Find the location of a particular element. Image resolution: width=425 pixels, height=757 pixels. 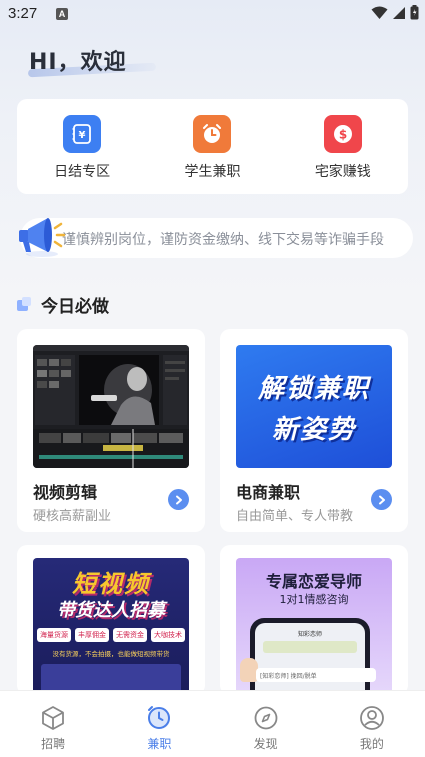

cube-icon is located at coordinates (53, 718).